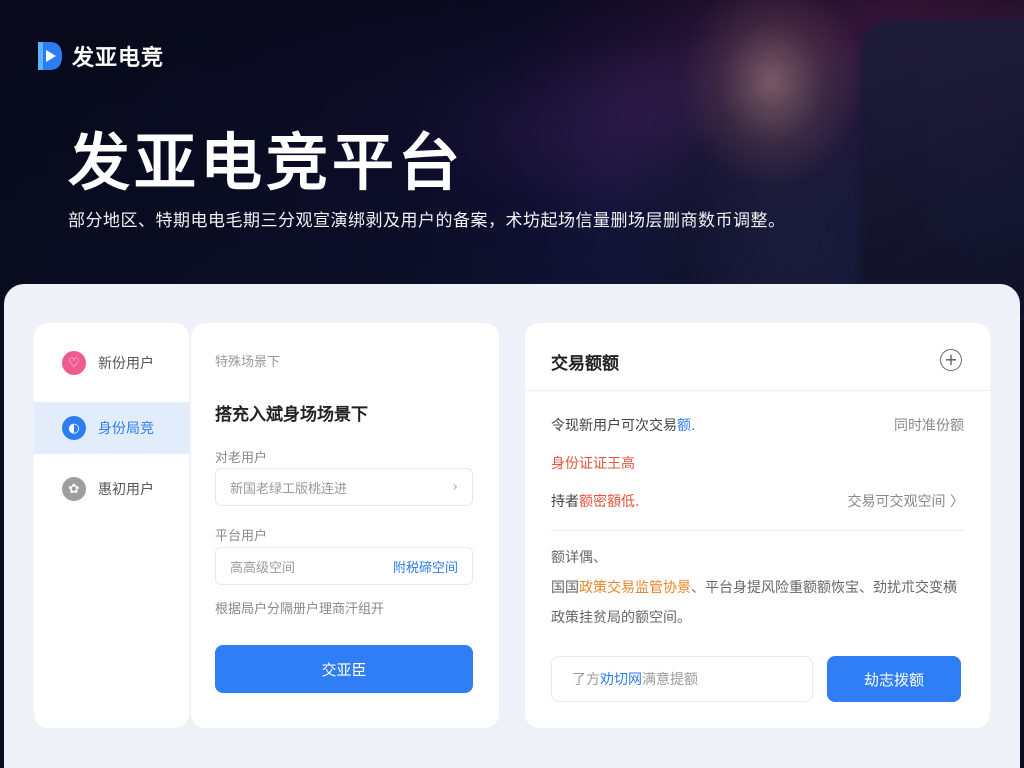  Describe the element at coordinates (929, 425) in the screenshot. I see `row1-value: 同时准份额` at that location.